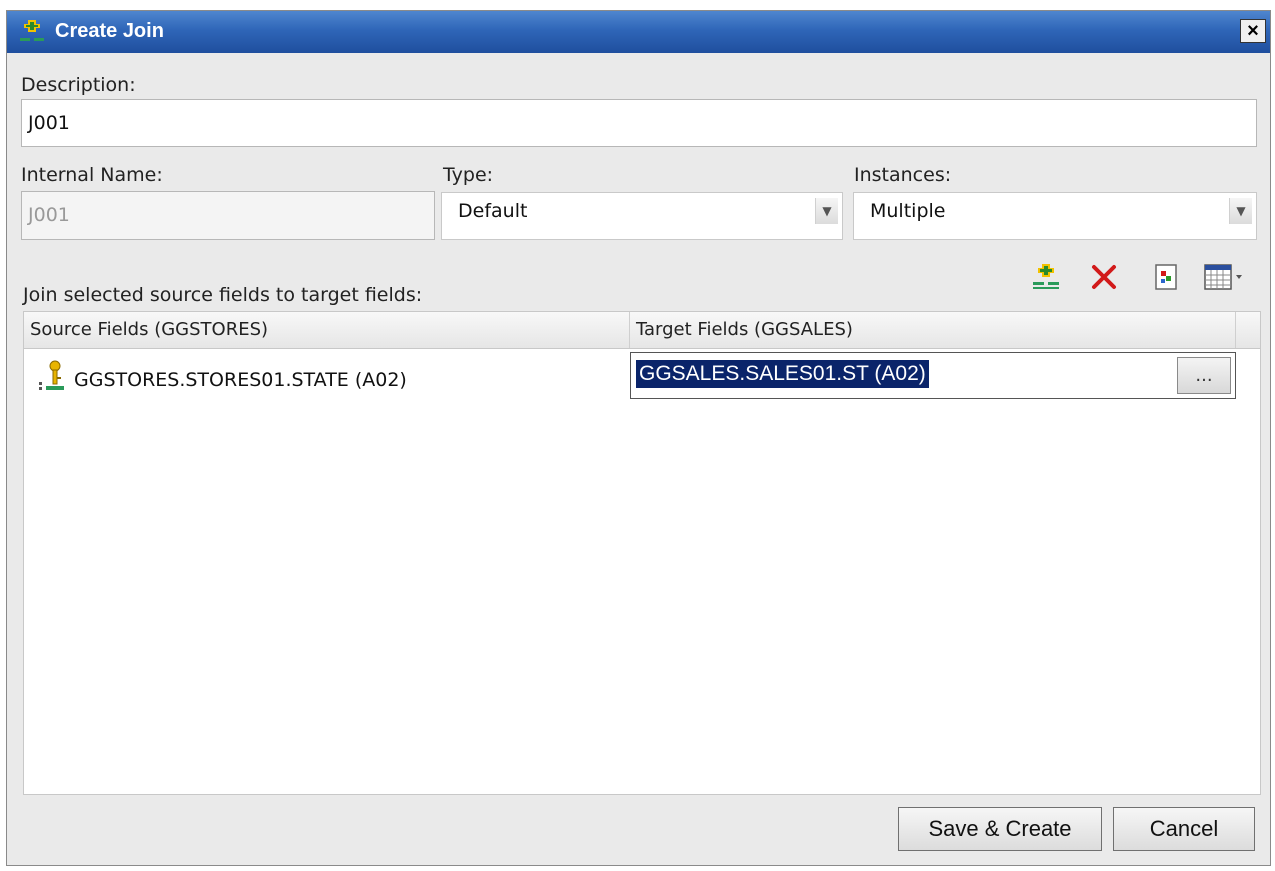 Image resolution: width=1275 pixels, height=871 pixels. What do you see at coordinates (1184, 829) in the screenshot?
I see `cancel-button: Cancel` at bounding box center [1184, 829].